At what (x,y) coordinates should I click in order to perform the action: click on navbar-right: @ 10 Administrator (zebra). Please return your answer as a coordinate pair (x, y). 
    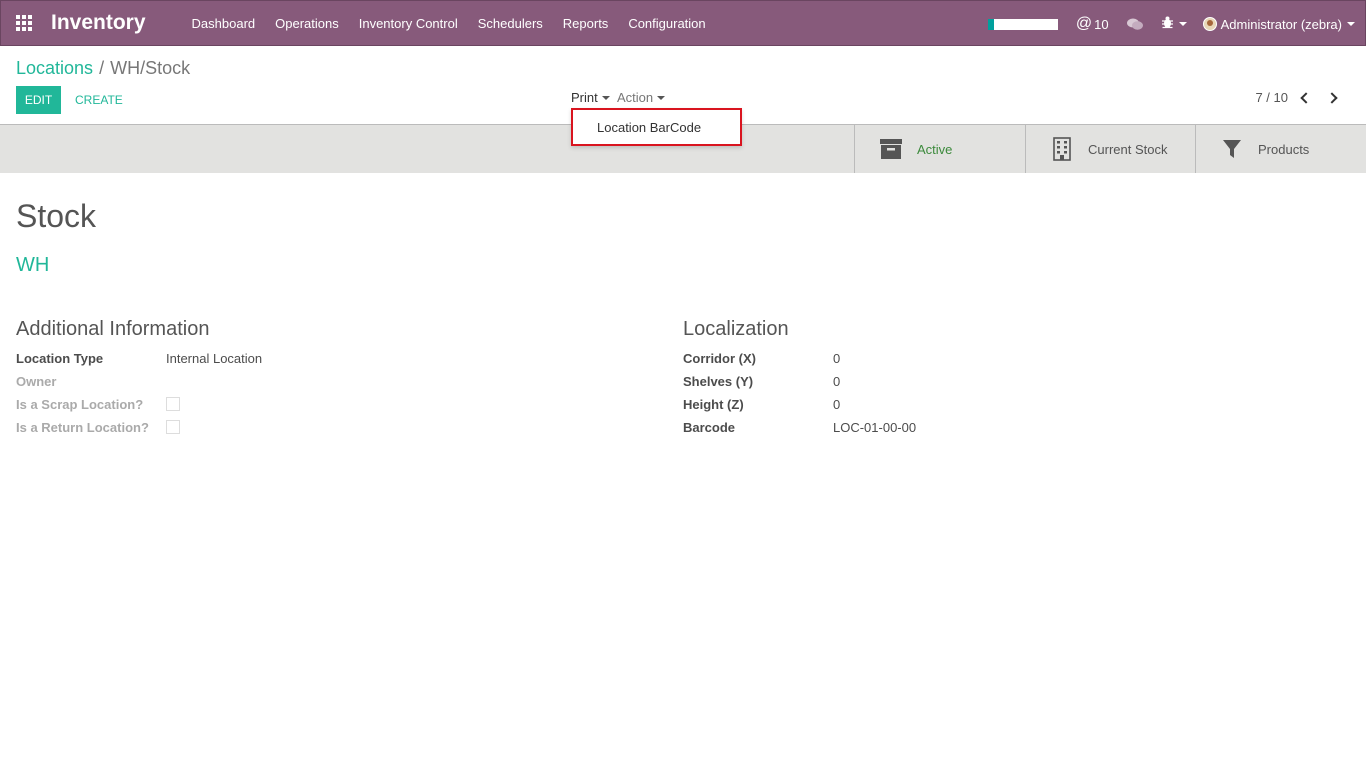
    Looking at the image, I should click on (1176, 24).